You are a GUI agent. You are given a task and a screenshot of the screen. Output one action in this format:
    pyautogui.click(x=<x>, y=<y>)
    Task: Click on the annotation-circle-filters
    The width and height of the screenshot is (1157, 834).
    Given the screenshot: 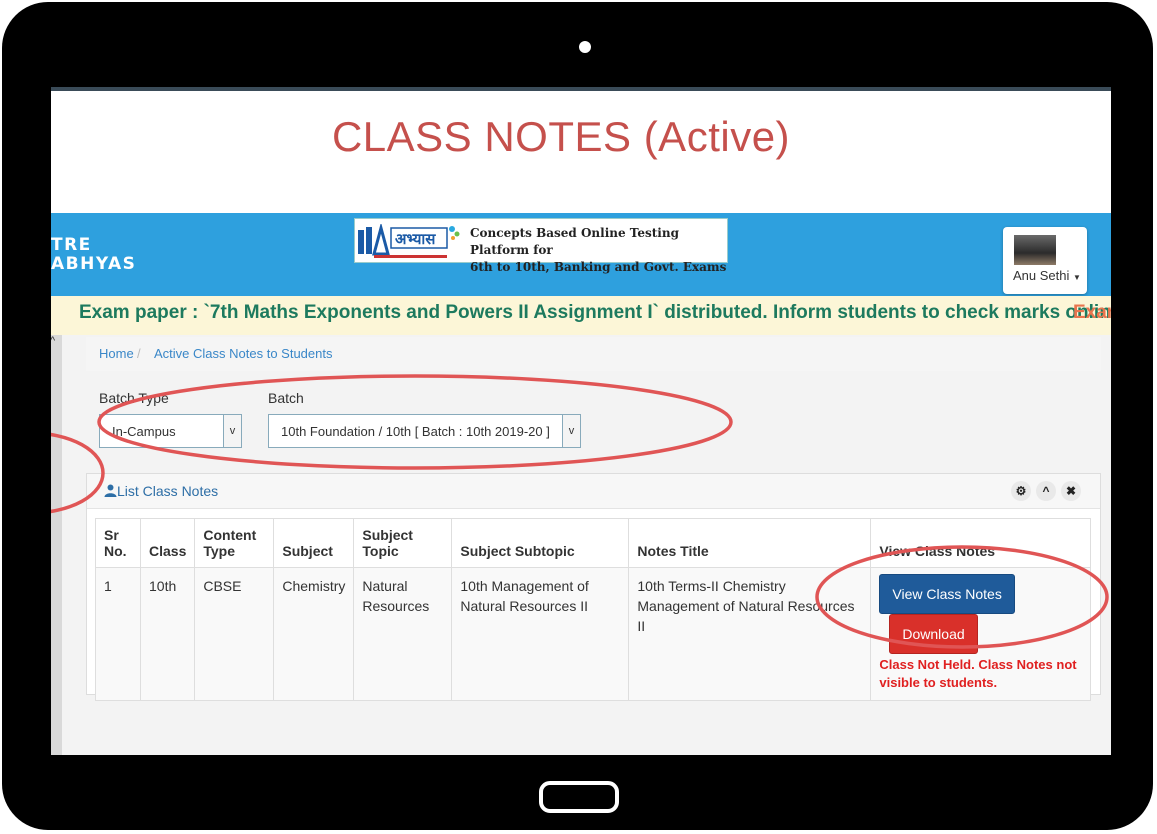 What is the action you would take?
    pyautogui.click(x=415, y=422)
    